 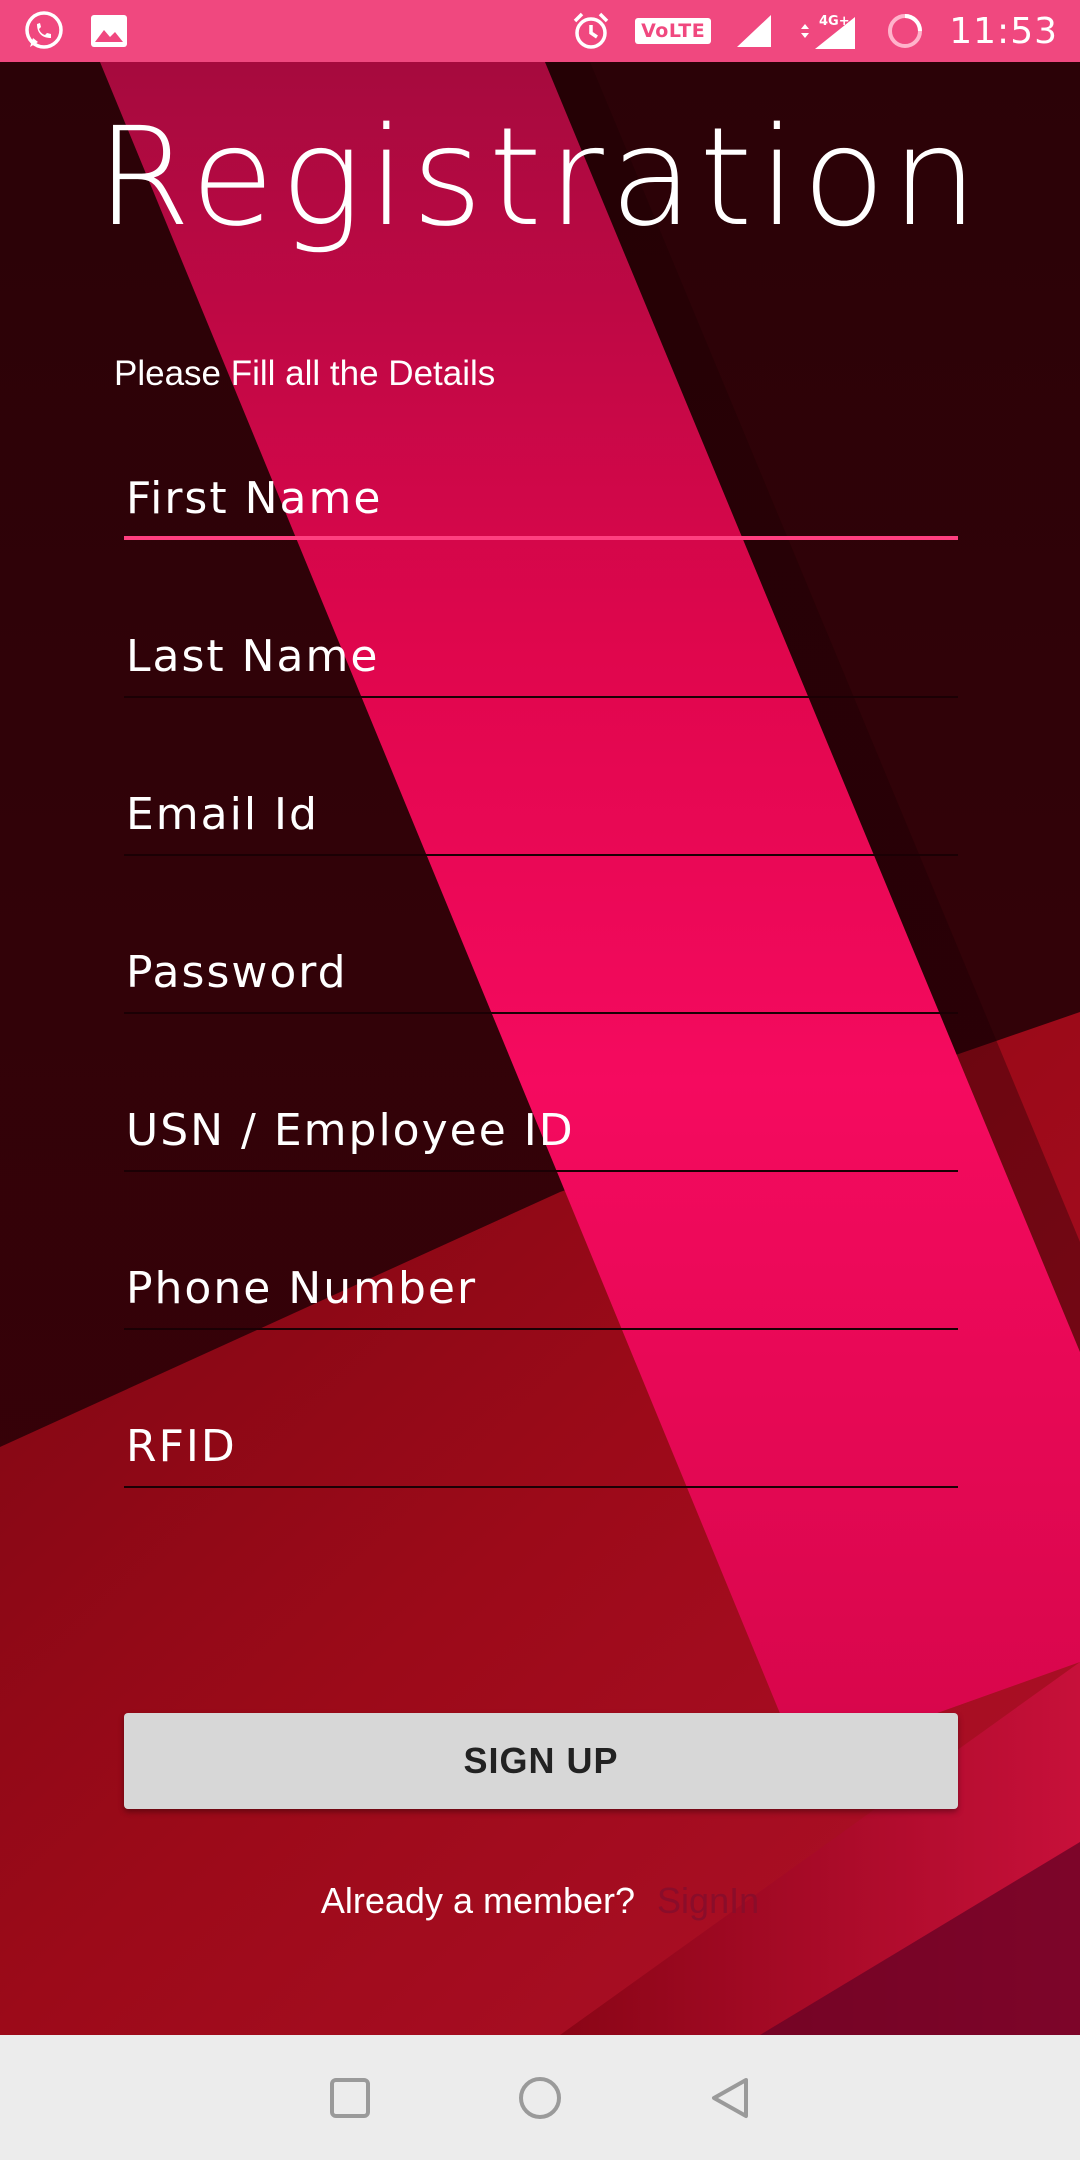 What do you see at coordinates (730, 2098) in the screenshot?
I see `back-icon` at bounding box center [730, 2098].